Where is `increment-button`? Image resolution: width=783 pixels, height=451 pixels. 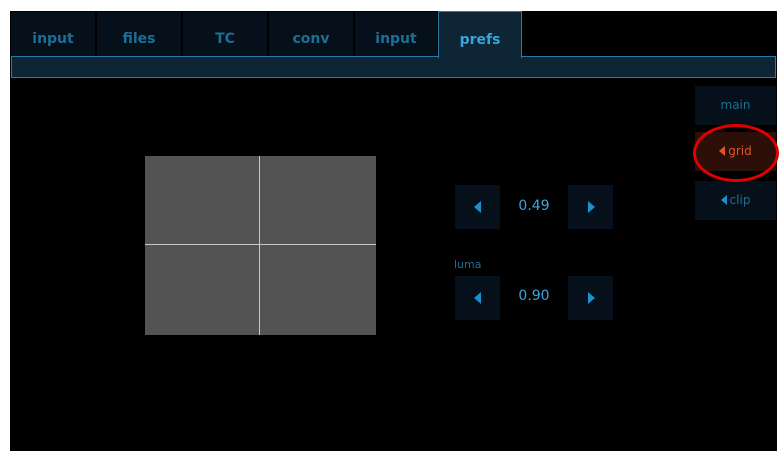
increment-button is located at coordinates (590, 207).